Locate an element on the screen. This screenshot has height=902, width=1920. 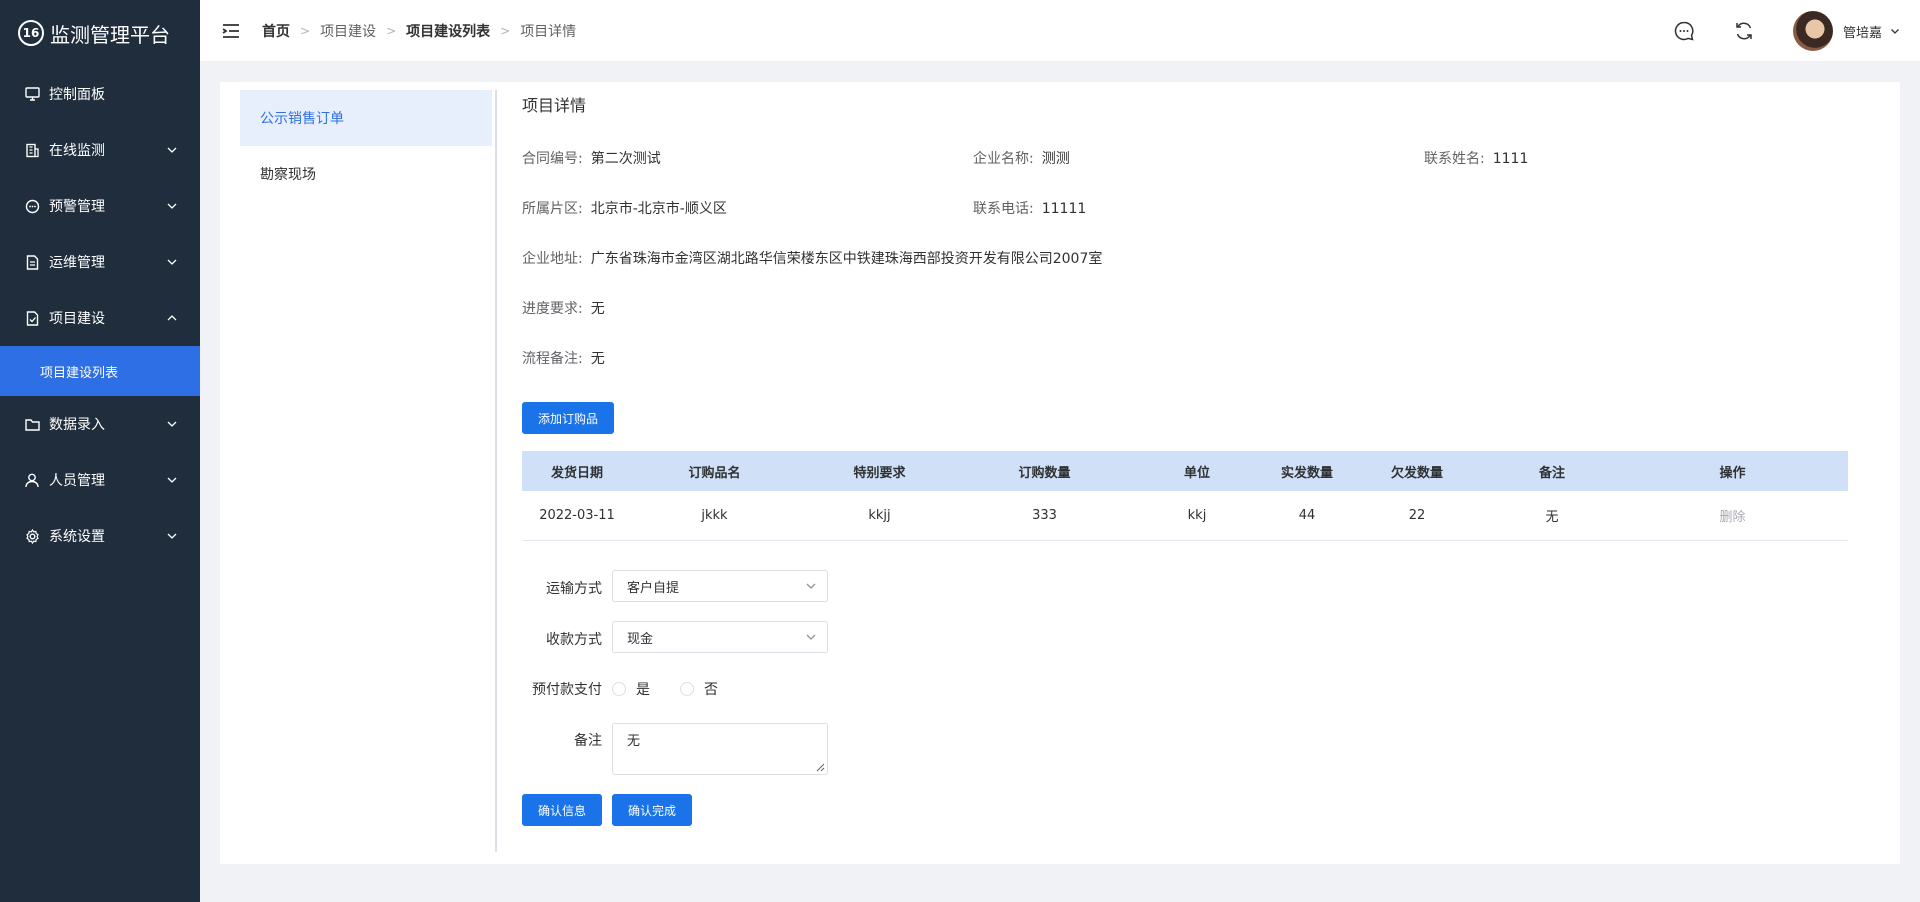
confirm-info-button: 确认信息 is located at coordinates (562, 810).